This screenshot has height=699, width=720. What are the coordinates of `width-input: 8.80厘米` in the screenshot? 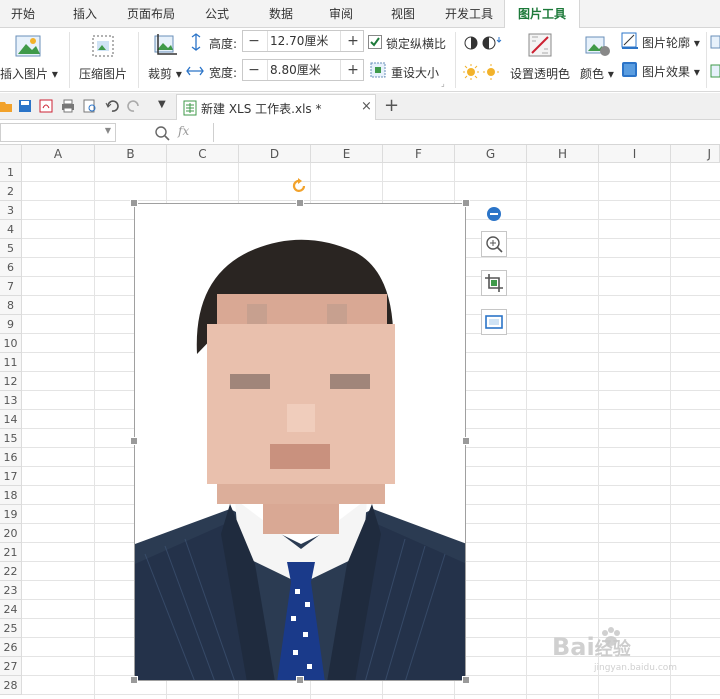 It's located at (304, 70).